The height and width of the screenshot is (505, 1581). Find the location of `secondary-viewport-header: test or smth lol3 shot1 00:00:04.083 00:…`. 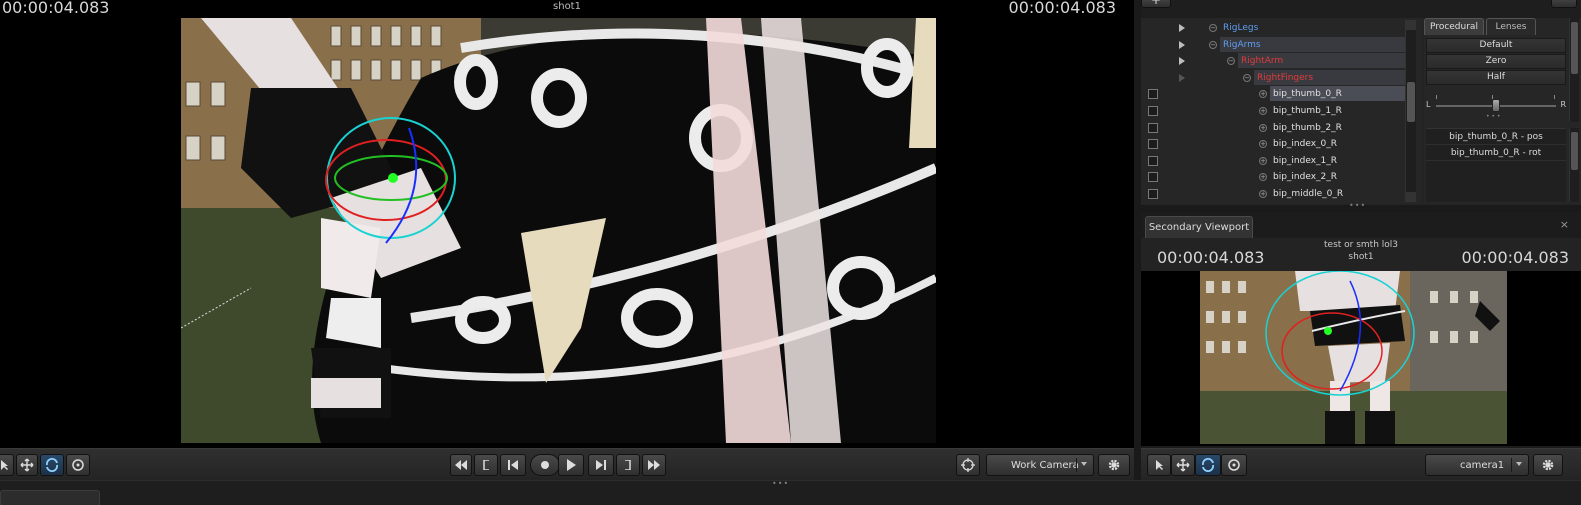

secondary-viewport-header: test or smth lol3 shot1 00:00:04.083 00:… is located at coordinates (1361, 254).